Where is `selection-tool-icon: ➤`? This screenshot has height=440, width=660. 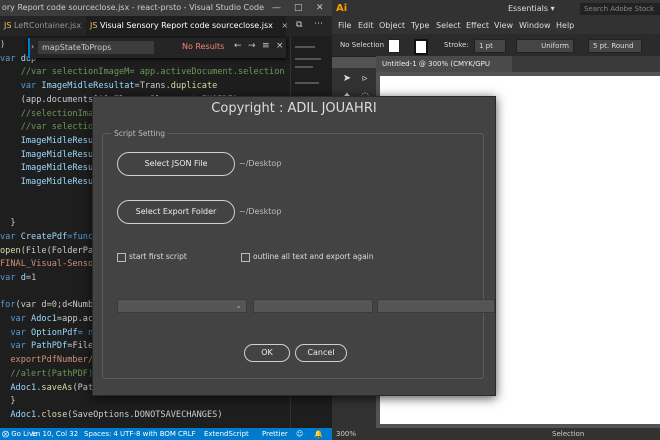 selection-tool-icon: ➤ is located at coordinates (347, 79).